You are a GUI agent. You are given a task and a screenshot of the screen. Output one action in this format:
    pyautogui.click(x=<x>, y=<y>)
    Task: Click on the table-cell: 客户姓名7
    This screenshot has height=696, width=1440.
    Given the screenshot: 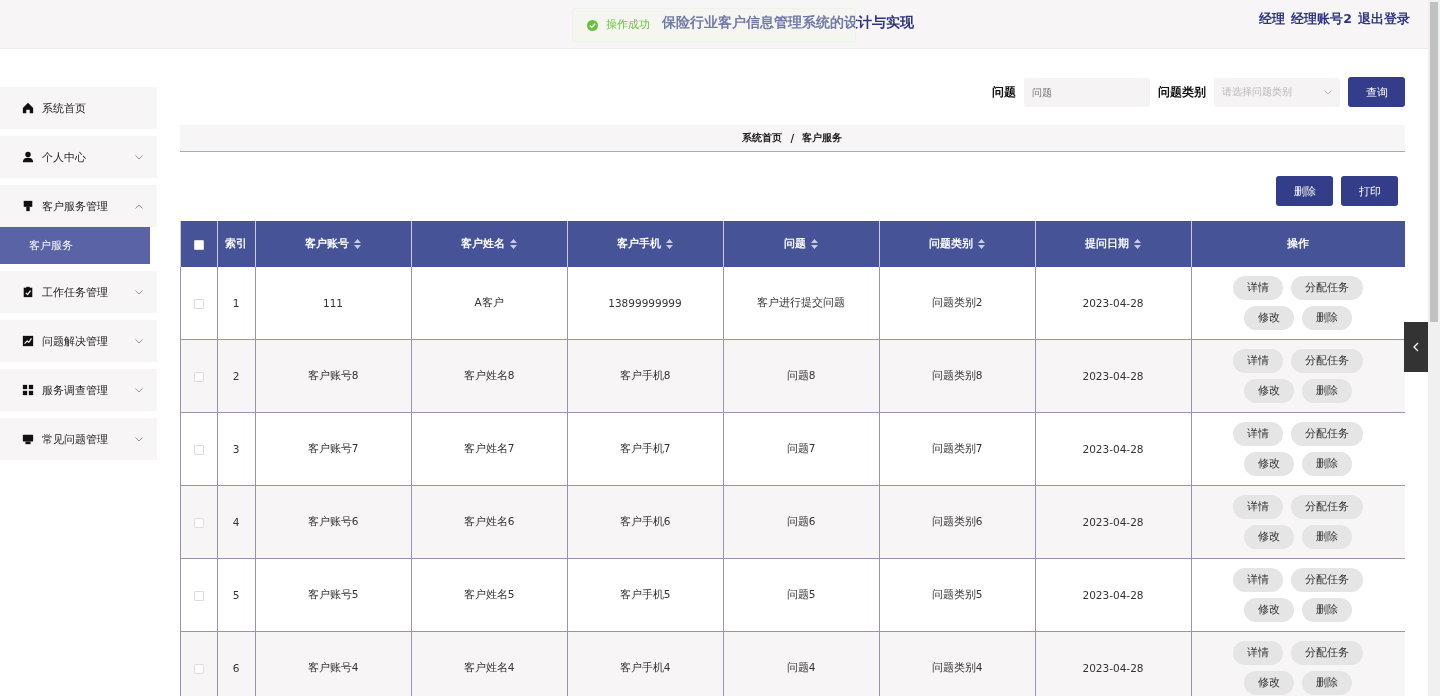 What is the action you would take?
    pyautogui.click(x=489, y=448)
    